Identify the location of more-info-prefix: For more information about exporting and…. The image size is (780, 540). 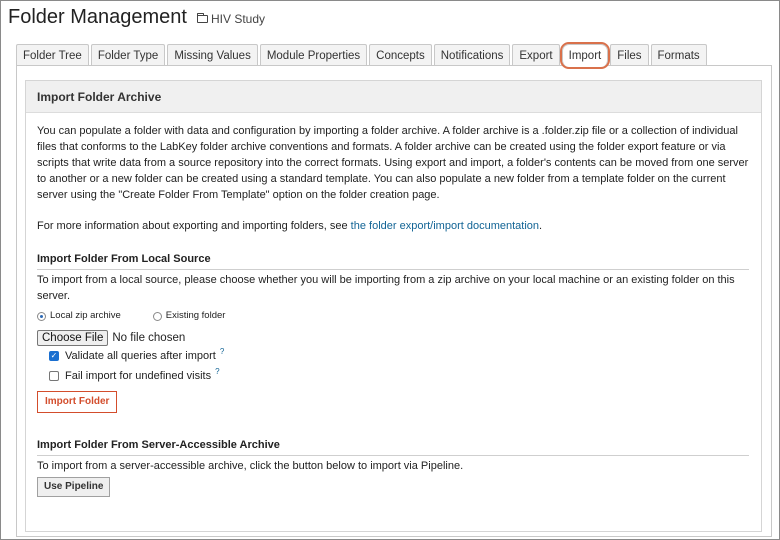
(194, 226).